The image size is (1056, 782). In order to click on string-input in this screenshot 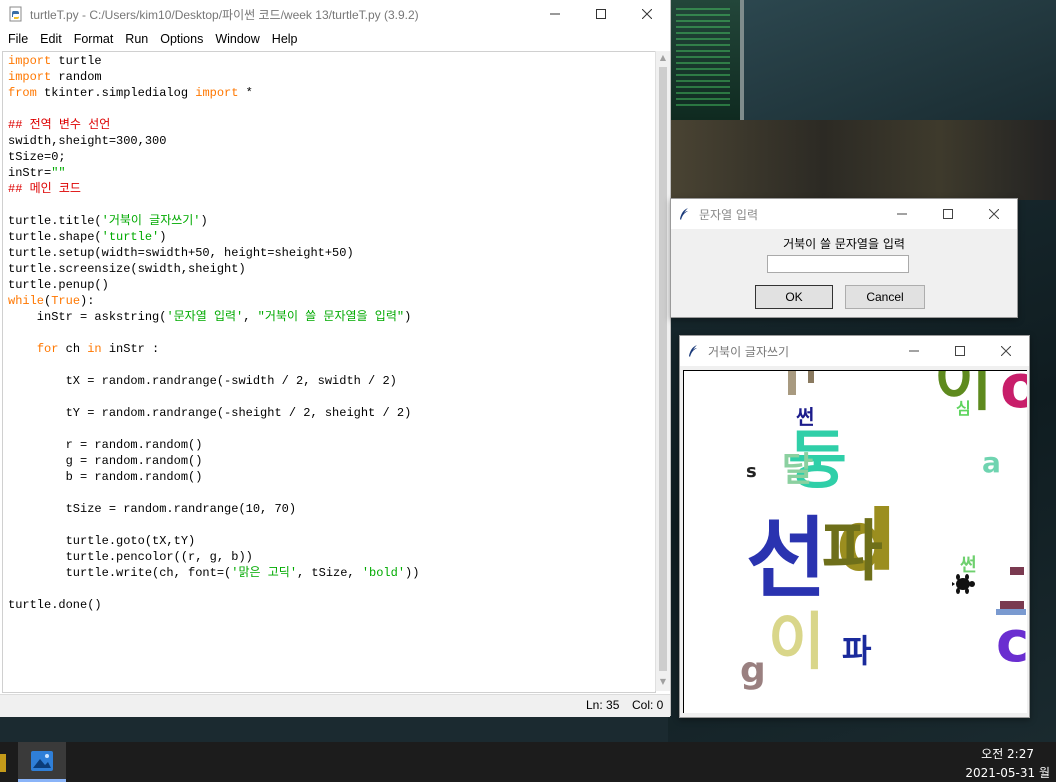, I will do `click(838, 264)`.